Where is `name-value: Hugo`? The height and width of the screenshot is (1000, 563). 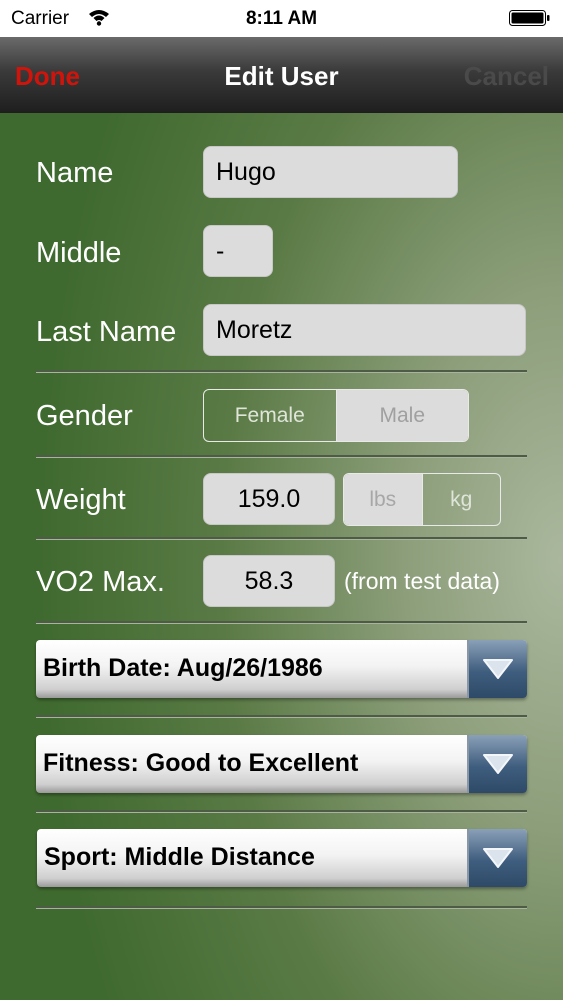
name-value: Hugo is located at coordinates (246, 171).